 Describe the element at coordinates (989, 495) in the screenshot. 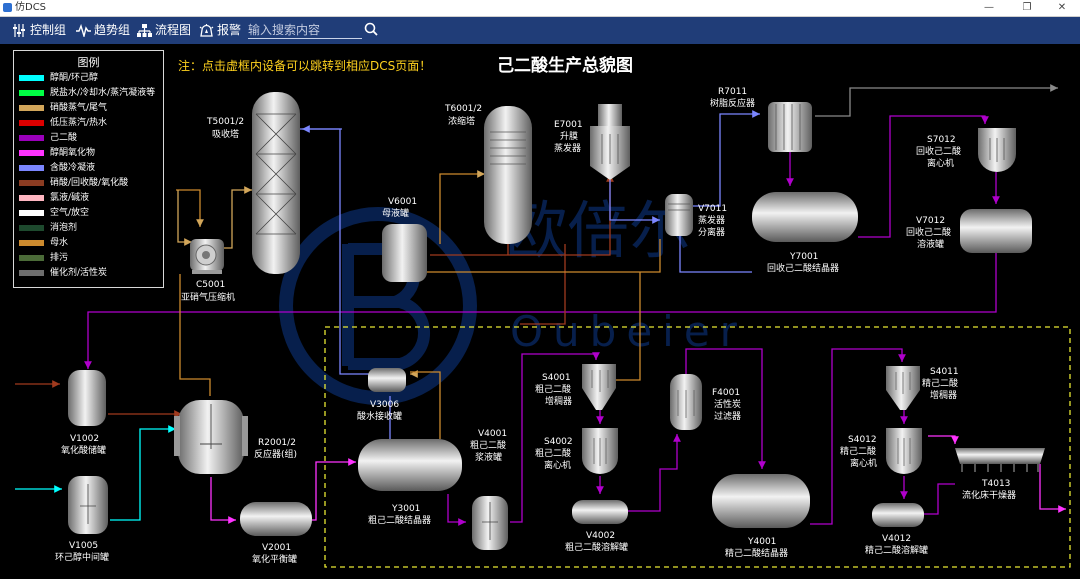

I see `t4013-name: 流化床干燥器` at that location.